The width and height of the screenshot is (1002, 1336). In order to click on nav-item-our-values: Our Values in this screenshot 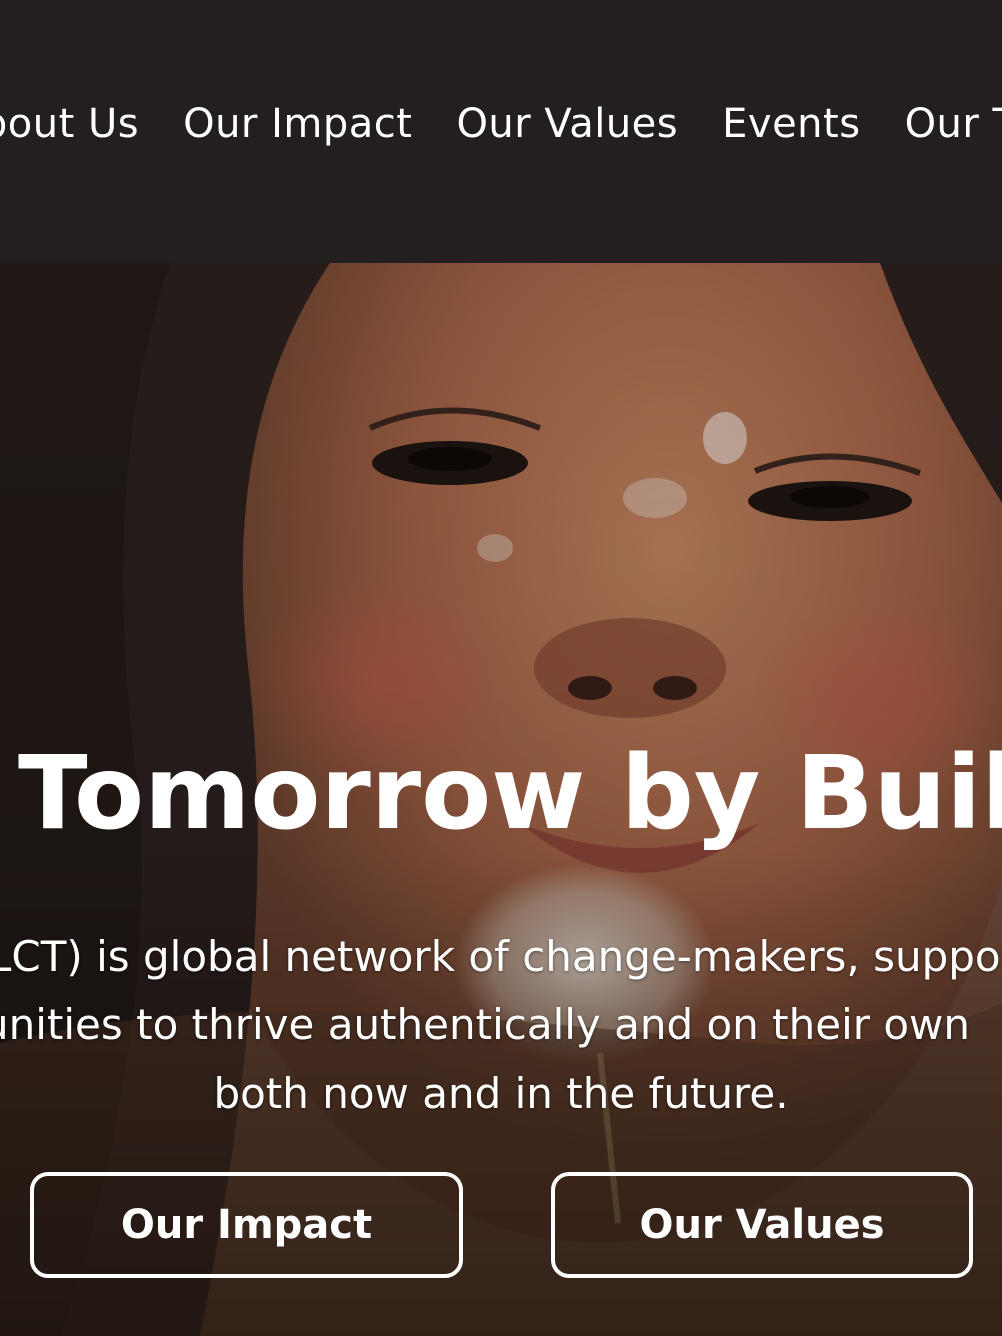, I will do `click(567, 124)`.